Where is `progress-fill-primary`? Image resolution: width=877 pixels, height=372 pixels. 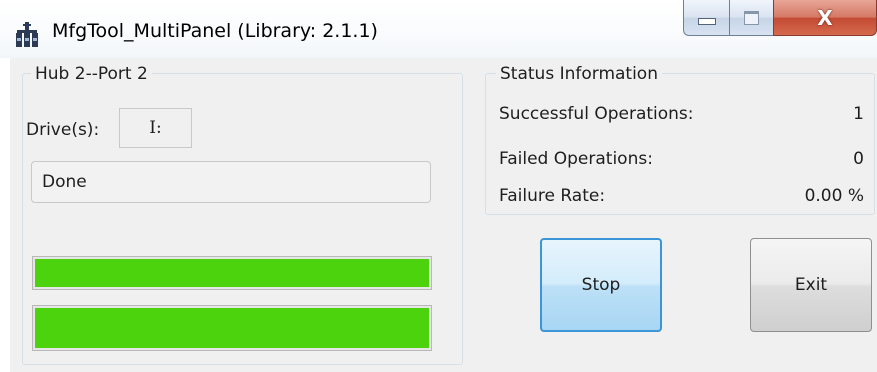 progress-fill-primary is located at coordinates (232, 273).